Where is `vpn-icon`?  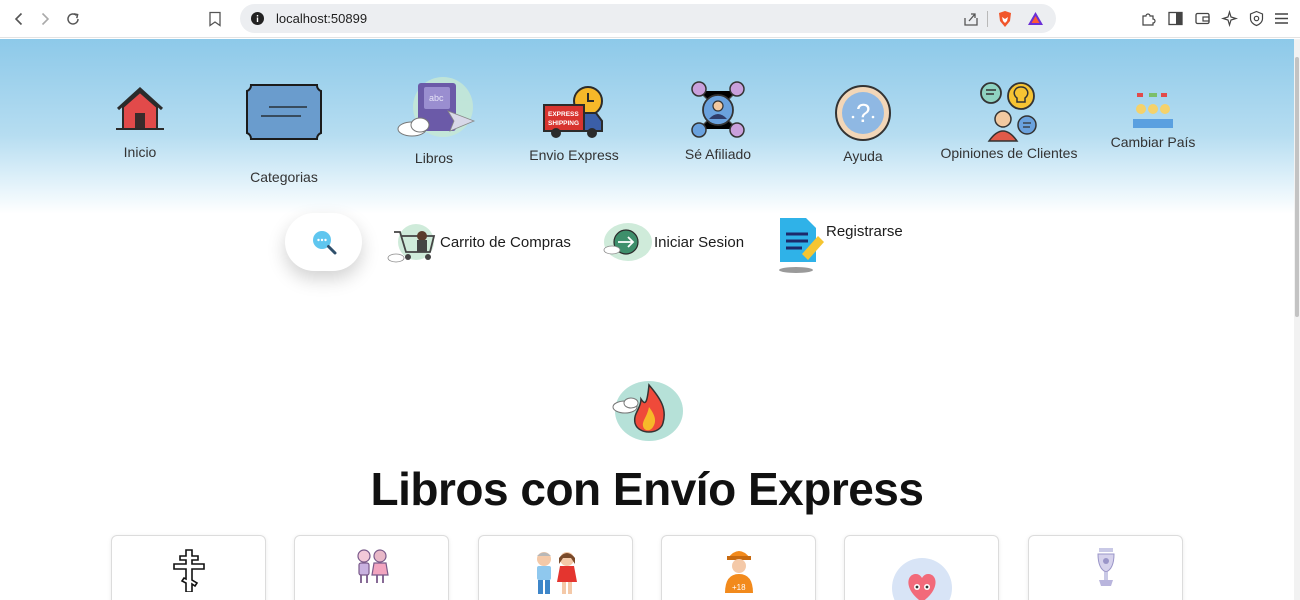 vpn-icon is located at coordinates (1257, 19).